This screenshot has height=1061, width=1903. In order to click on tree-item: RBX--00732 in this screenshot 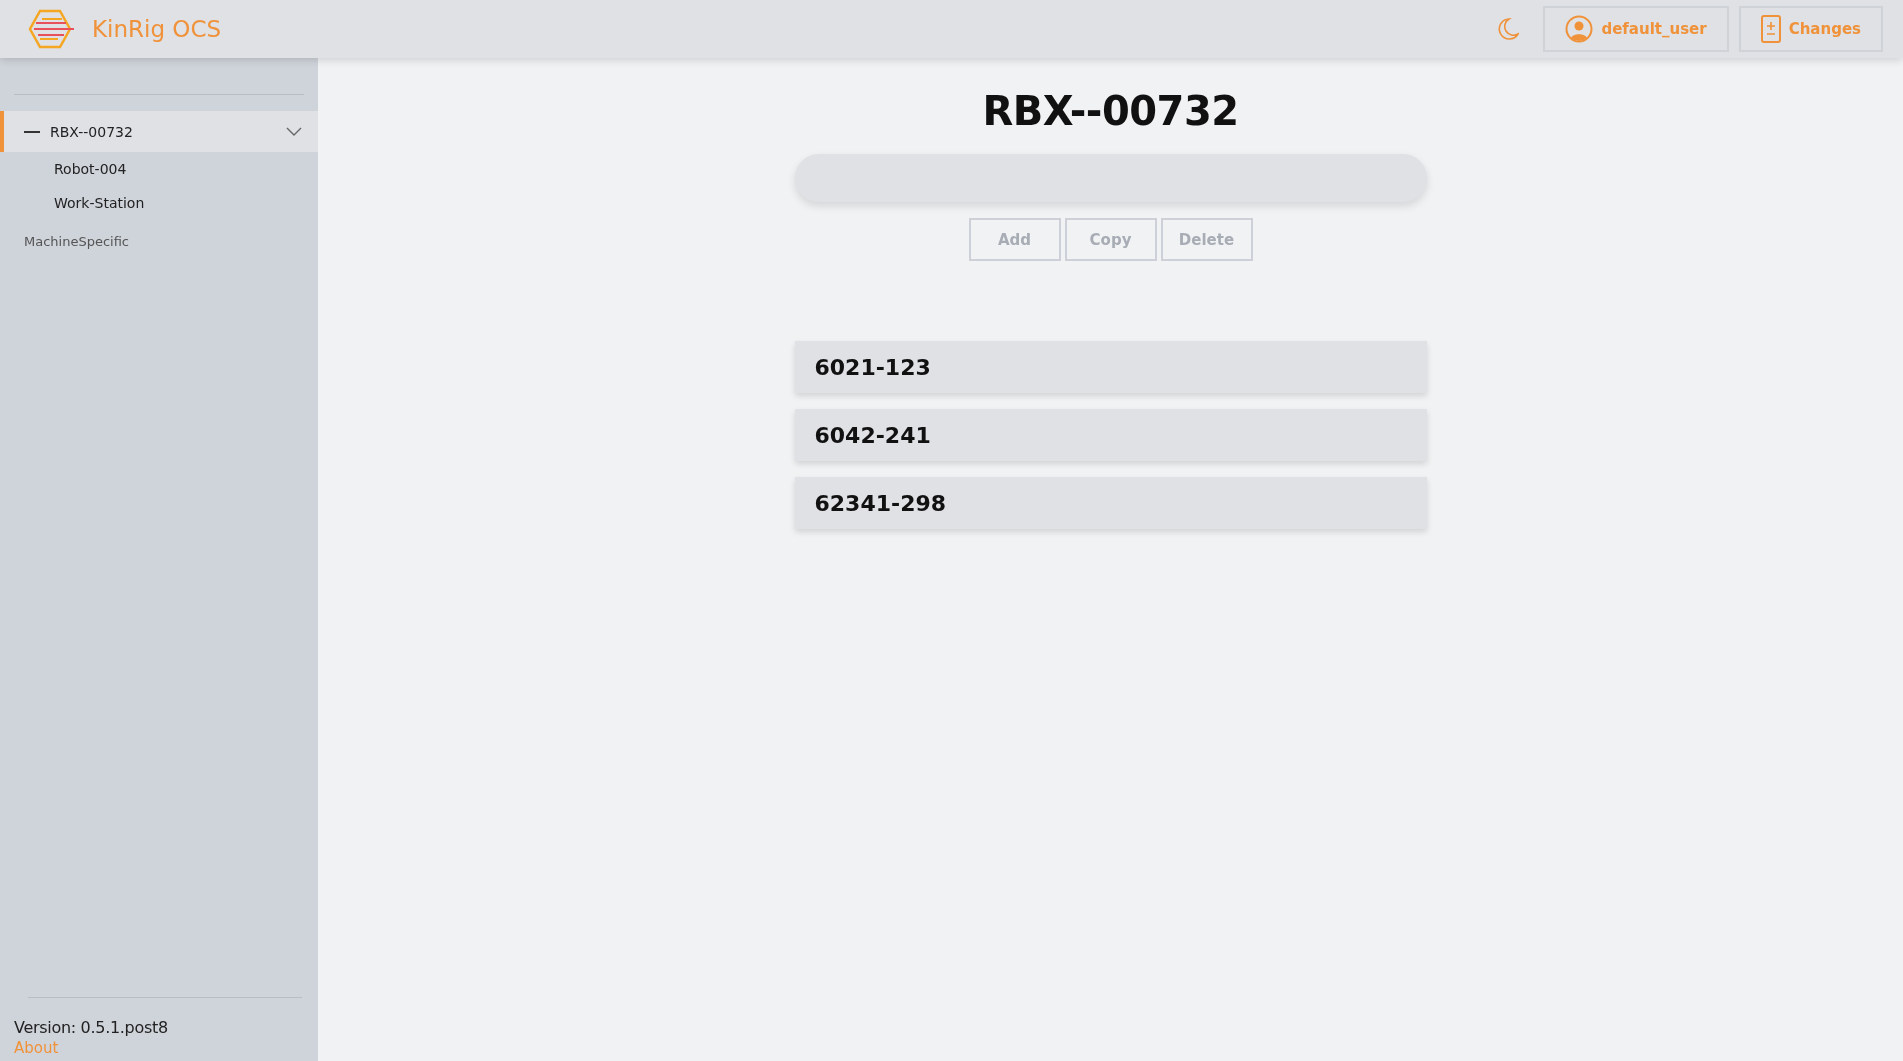, I will do `click(159, 131)`.